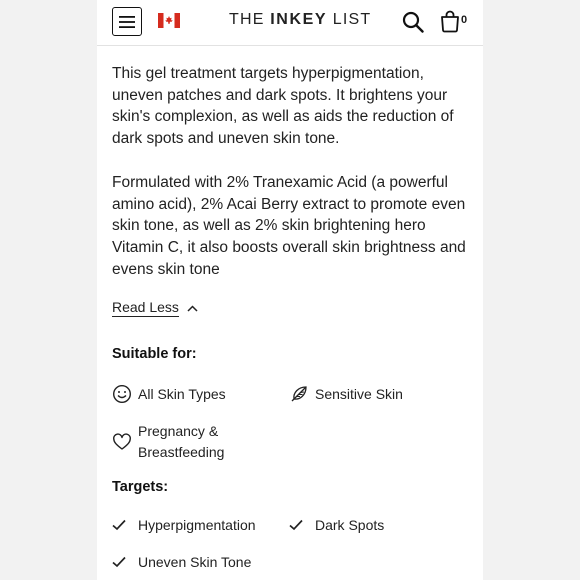  What do you see at coordinates (299, 394) in the screenshot?
I see `feather-icon` at bounding box center [299, 394].